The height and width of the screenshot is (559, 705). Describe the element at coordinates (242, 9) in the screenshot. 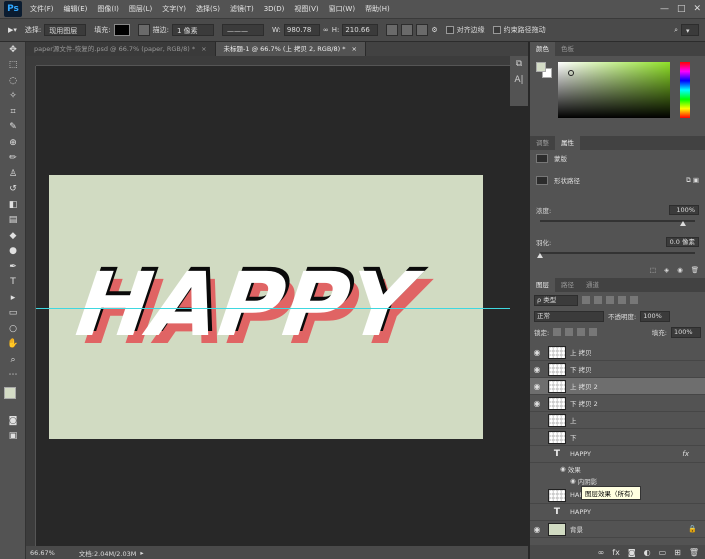

I see `menu-filter: 滤镜(T)` at that location.